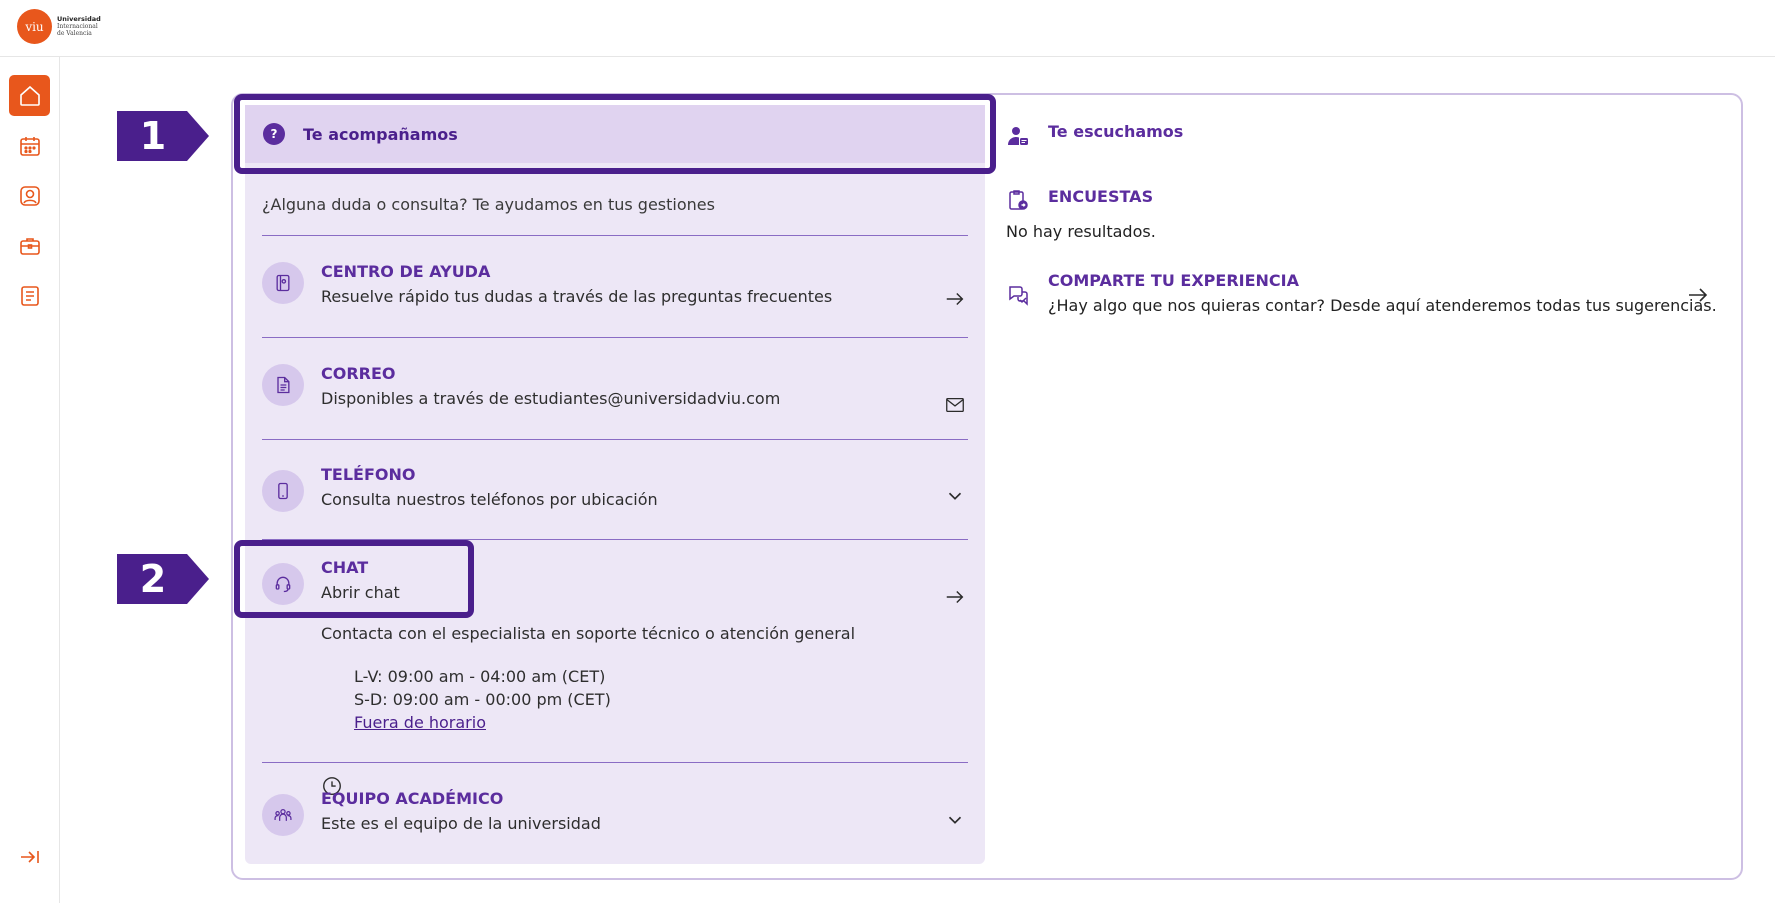 The height and width of the screenshot is (903, 1775). I want to click on out-of-hours-link: Fuera de horario, so click(420, 722).